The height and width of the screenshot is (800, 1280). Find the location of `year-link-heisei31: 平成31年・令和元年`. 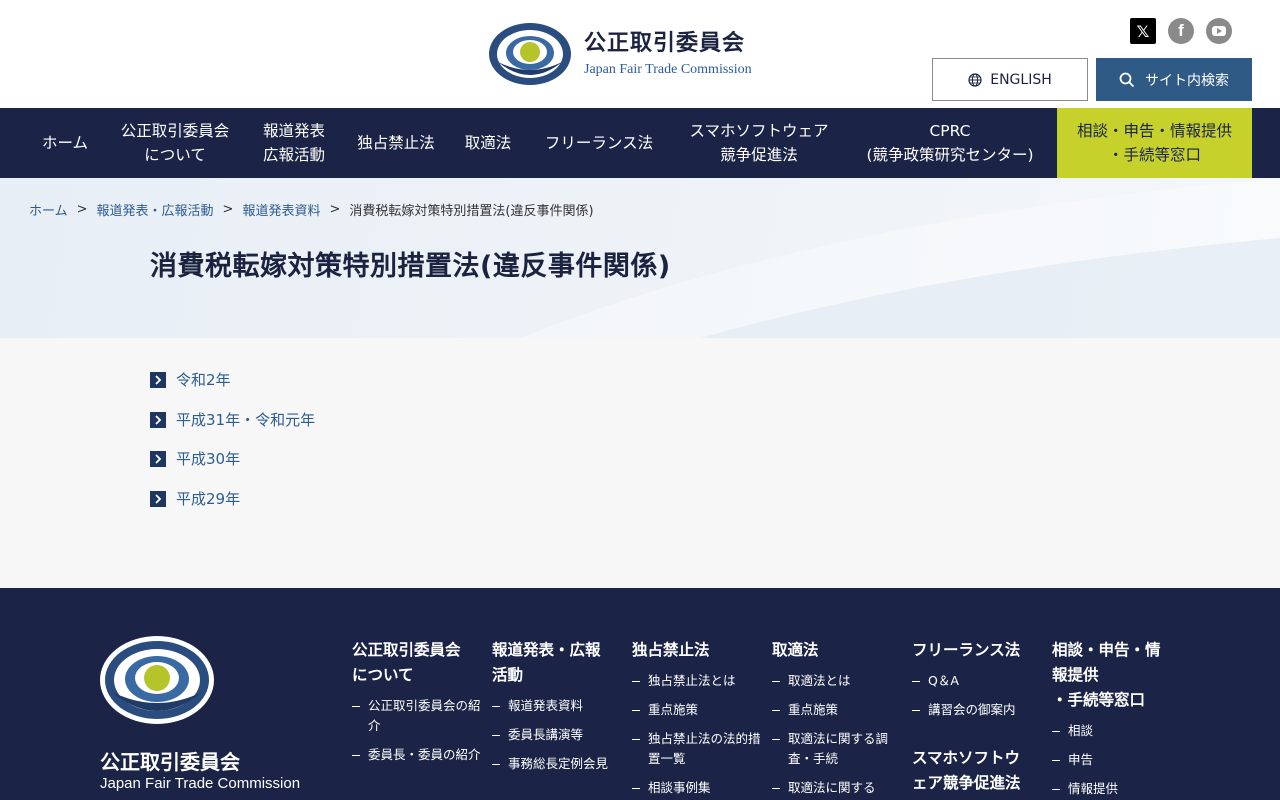

year-link-heisei31: 平成31年・令和元年 is located at coordinates (232, 419).